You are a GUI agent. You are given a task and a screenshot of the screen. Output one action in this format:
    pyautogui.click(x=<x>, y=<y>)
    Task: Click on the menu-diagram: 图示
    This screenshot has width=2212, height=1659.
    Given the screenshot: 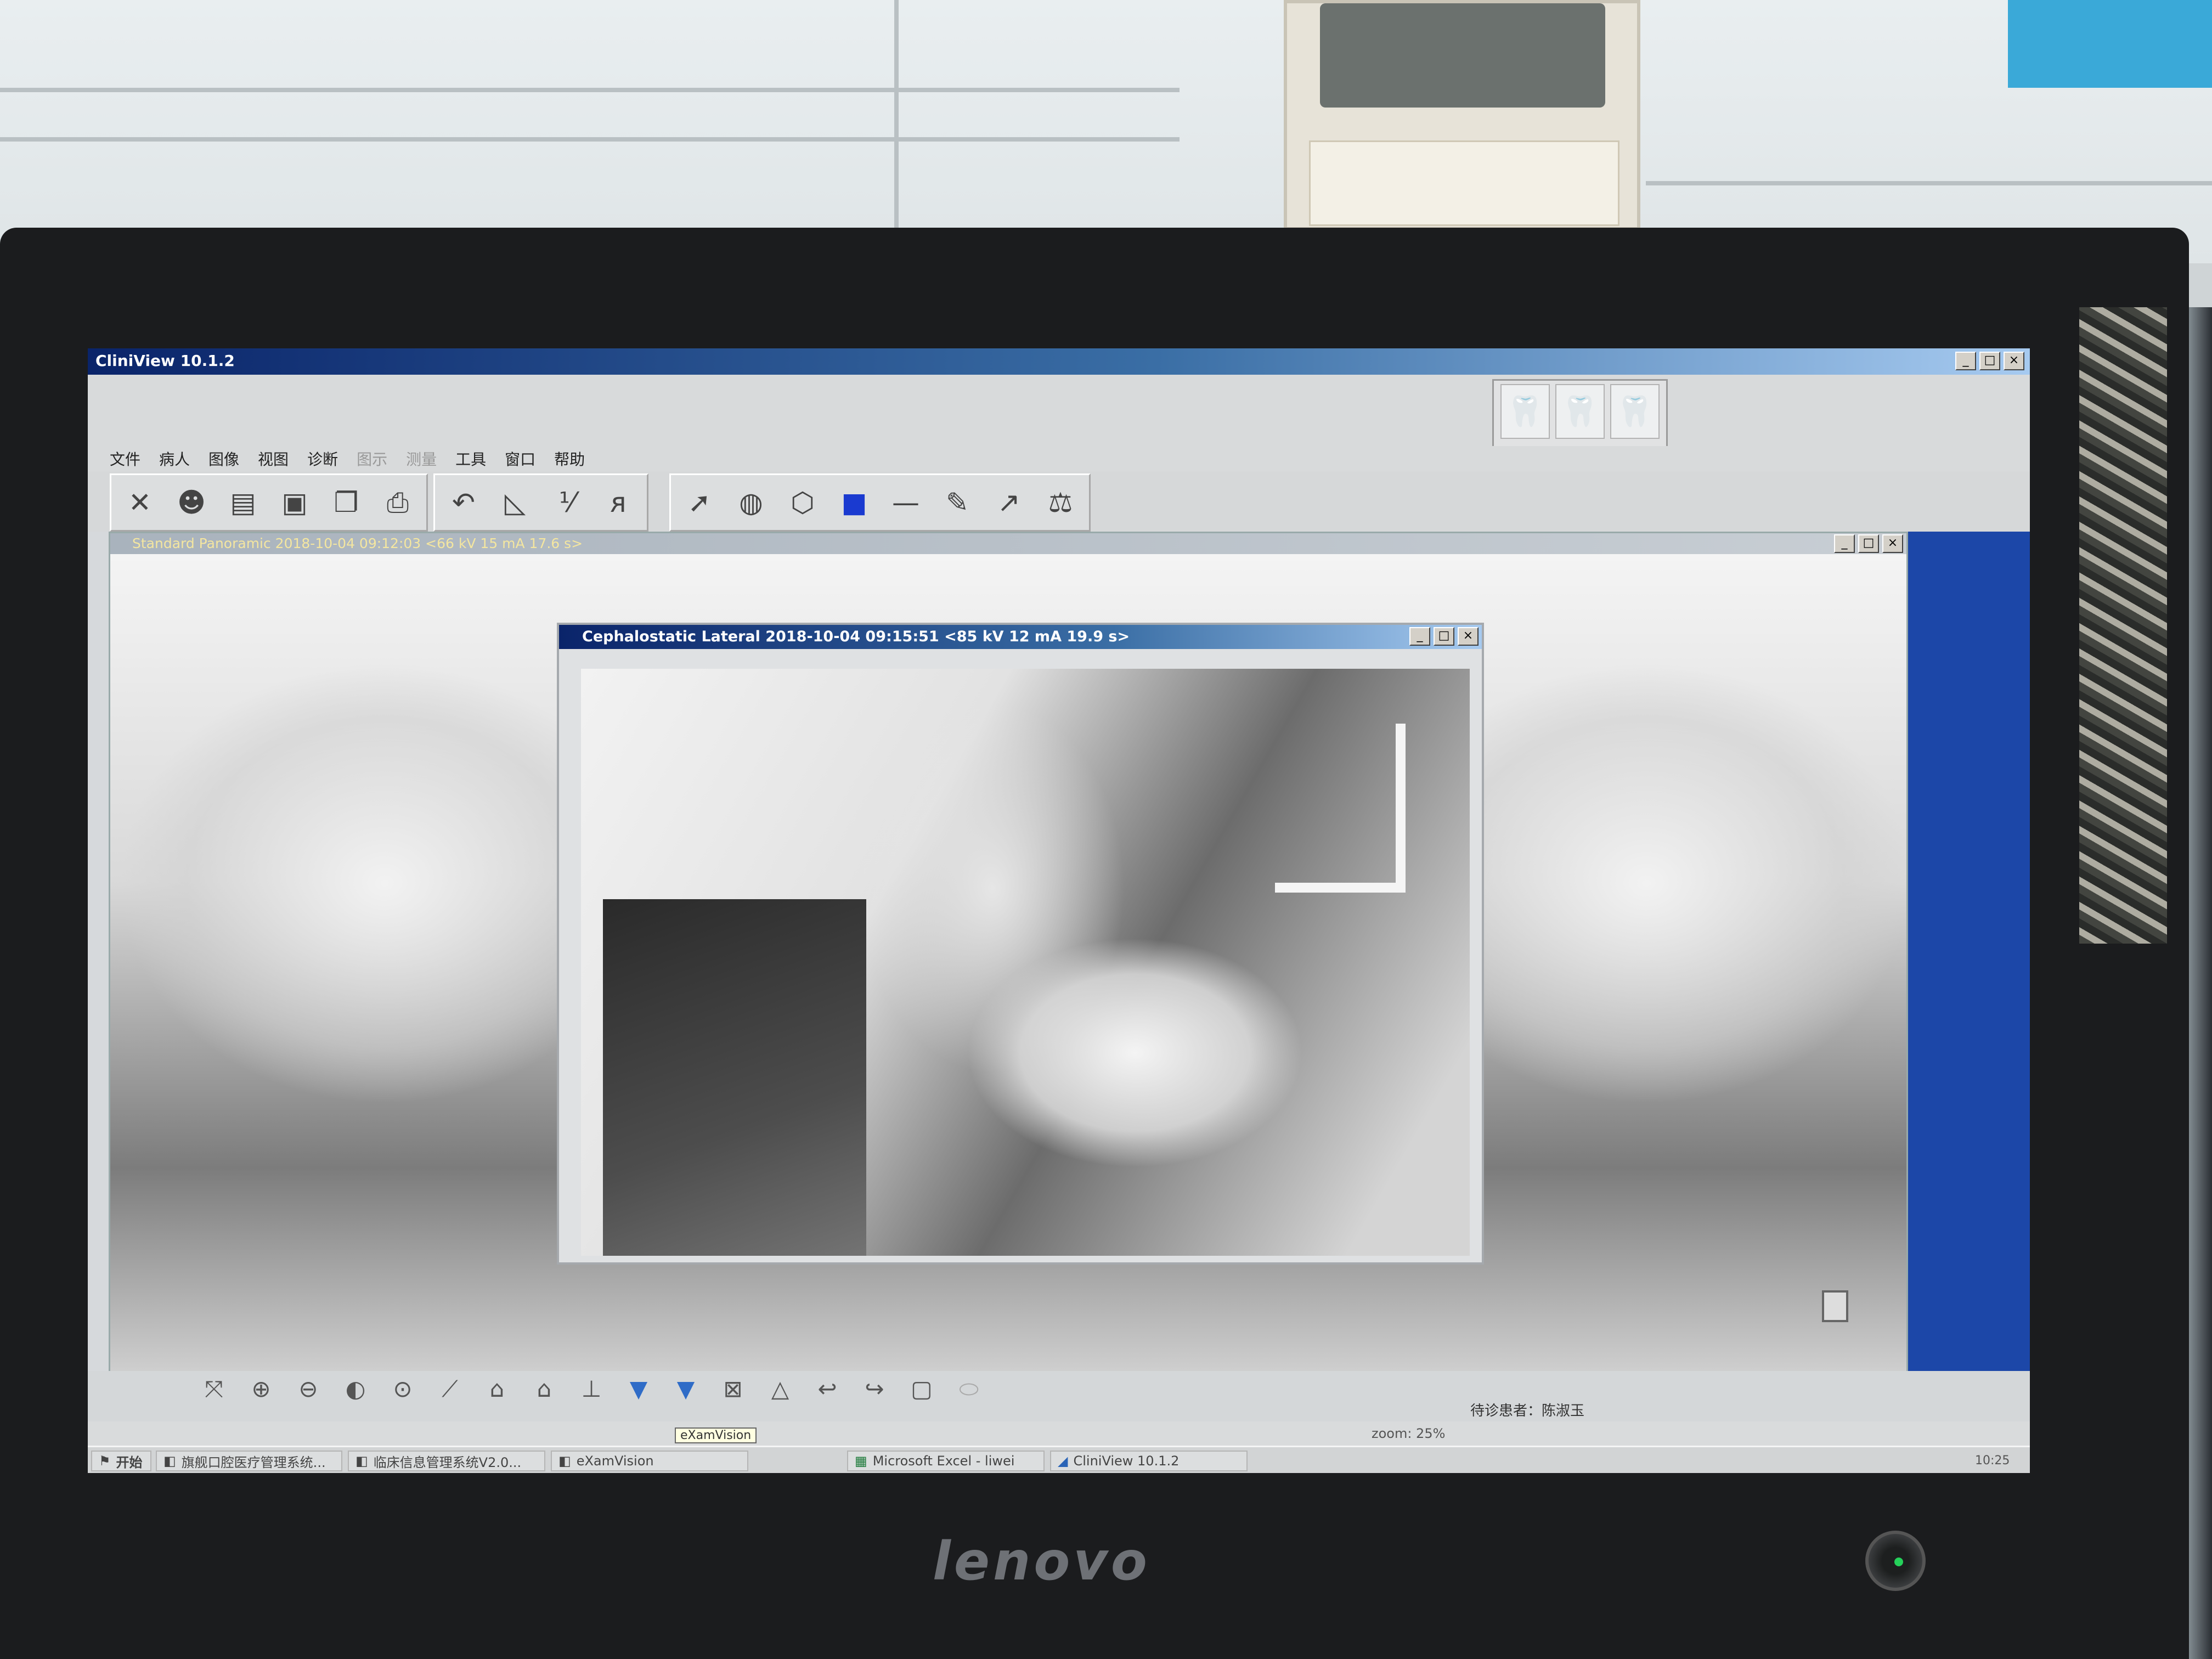 What is the action you would take?
    pyautogui.click(x=372, y=459)
    